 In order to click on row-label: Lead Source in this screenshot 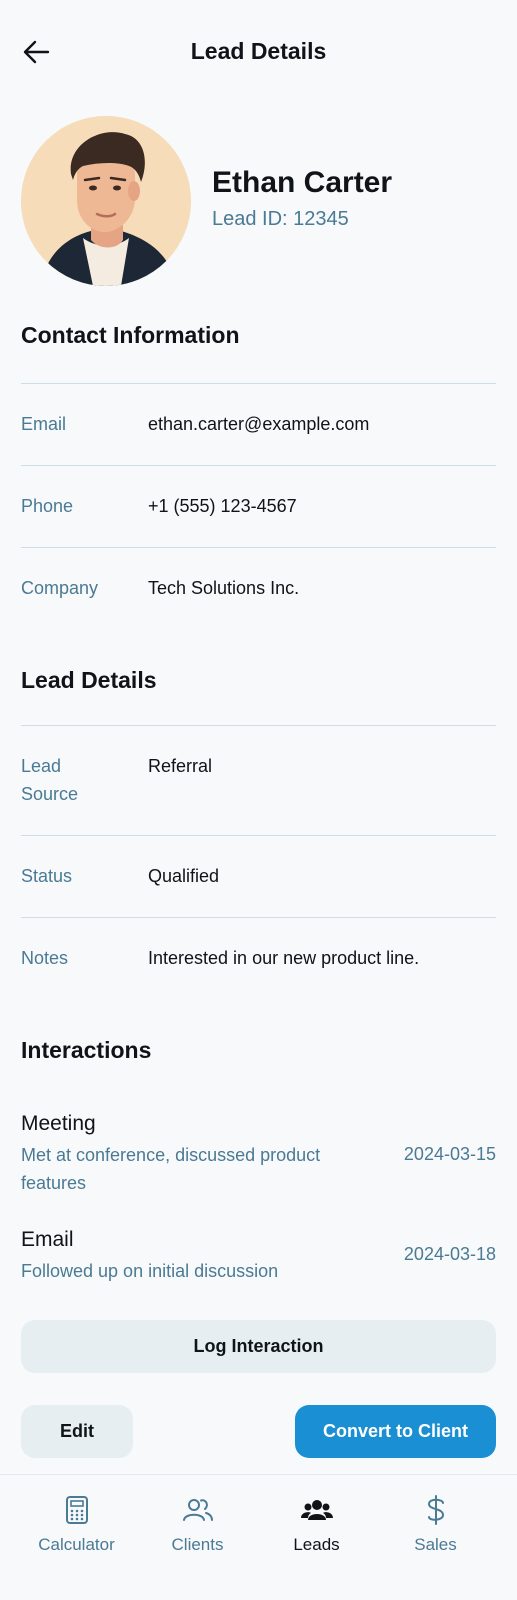, I will do `click(49, 780)`.